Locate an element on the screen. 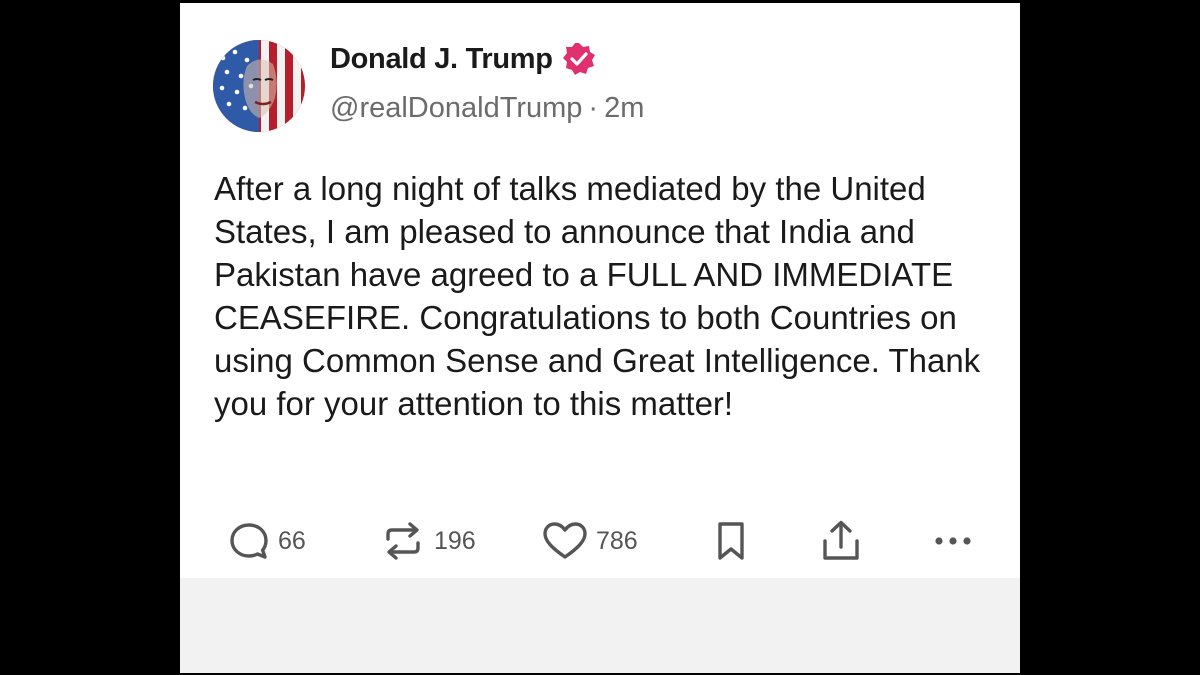  more-icon is located at coordinates (953, 541).